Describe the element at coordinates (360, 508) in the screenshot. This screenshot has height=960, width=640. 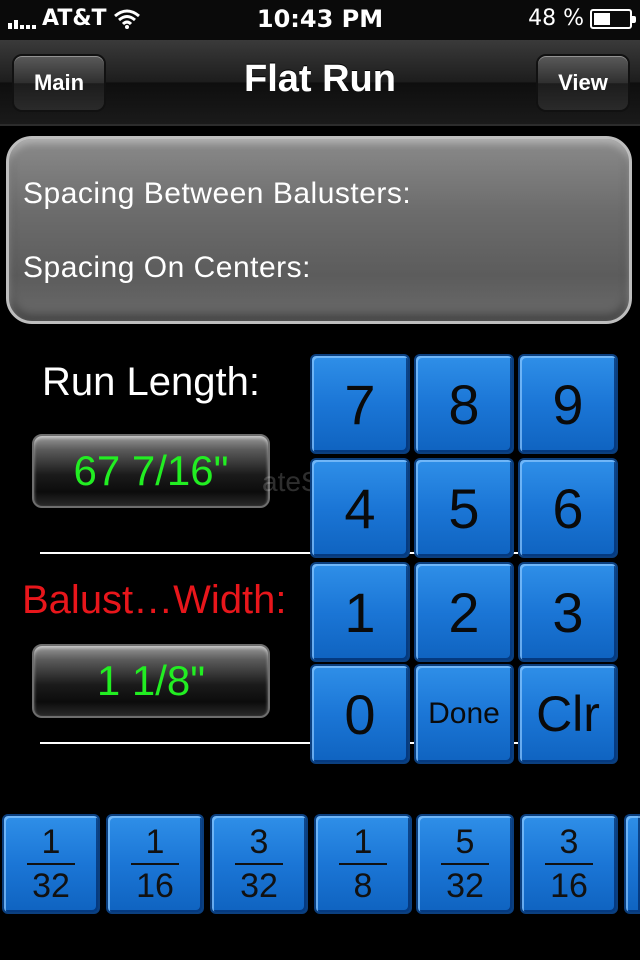
I see `key-4: 4` at that location.